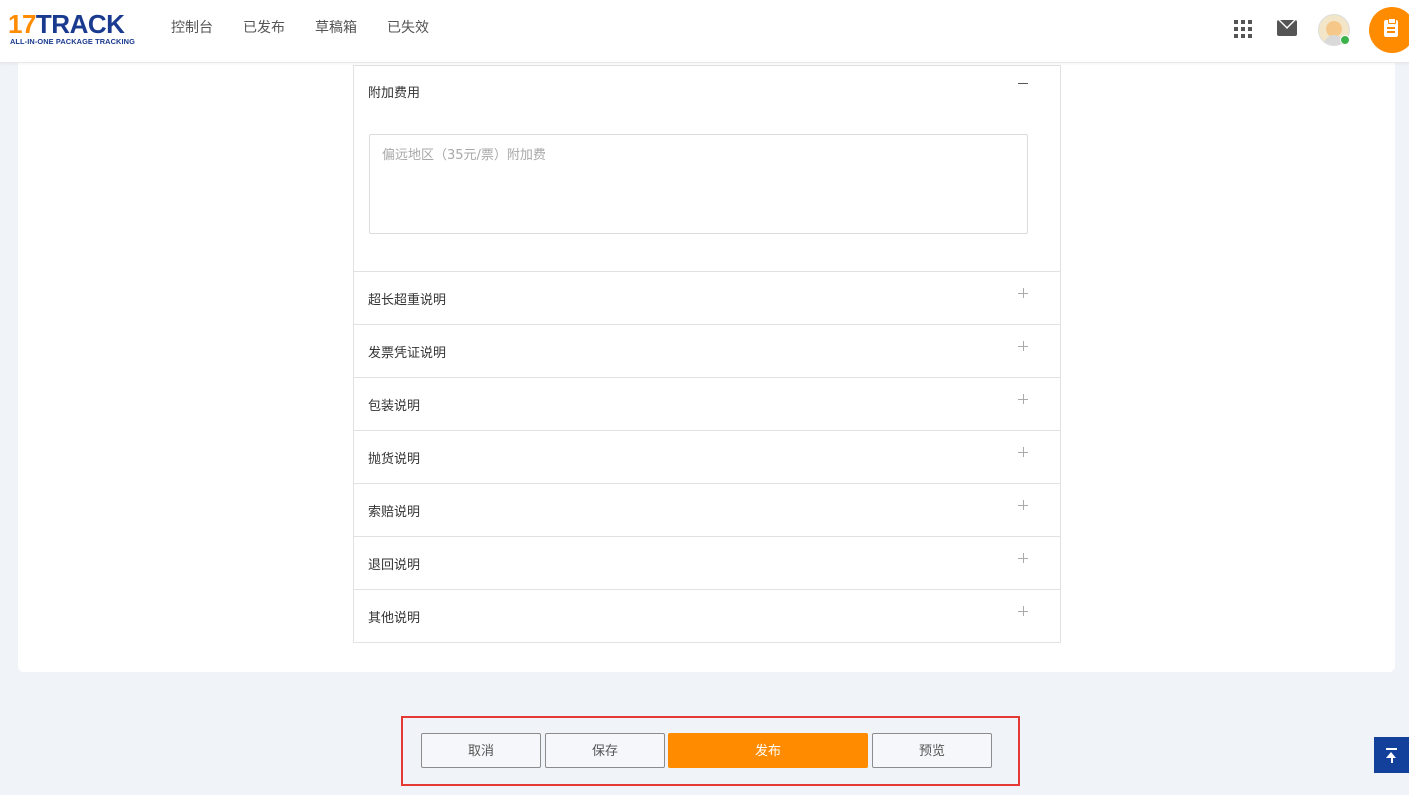  What do you see at coordinates (707, 562) in the screenshot?
I see `accordion-row-returns: 退回说明` at bounding box center [707, 562].